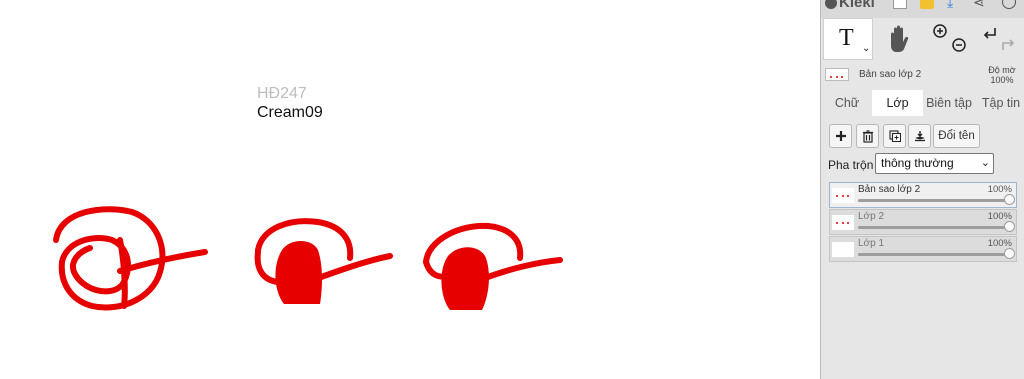  I want to click on zoom-icons, so click(949, 38).